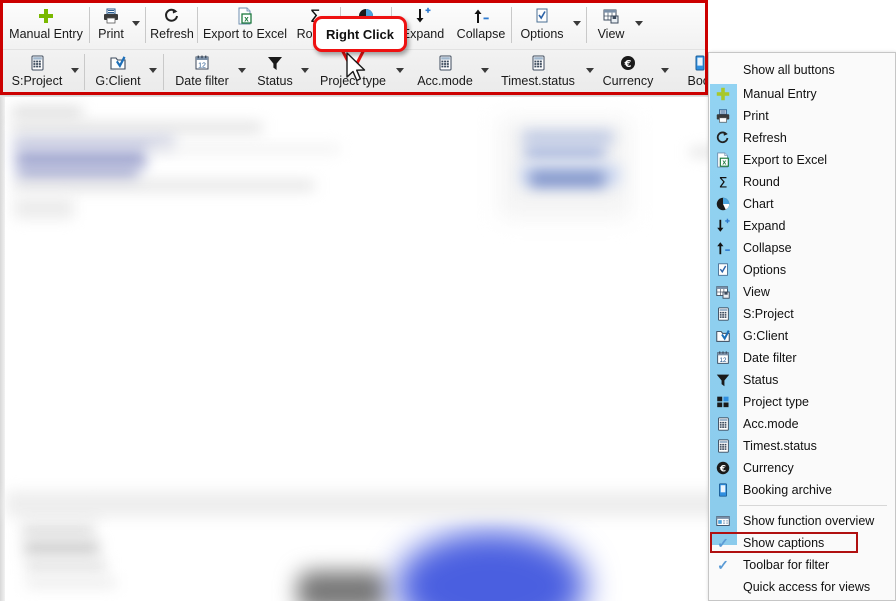 The height and width of the screenshot is (601, 896). Describe the element at coordinates (802, 490) in the screenshot. I see `menu-item-booking-archive: Booking archive` at that location.